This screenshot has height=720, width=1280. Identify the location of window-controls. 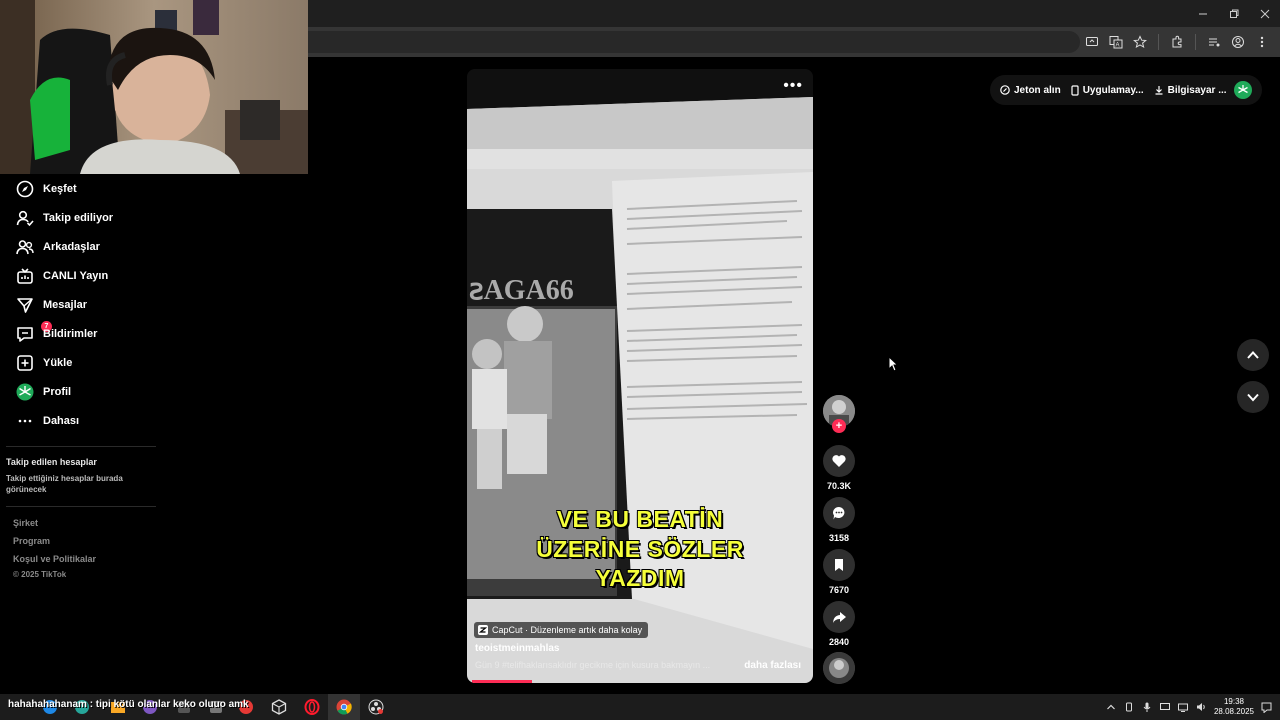
(1233, 13).